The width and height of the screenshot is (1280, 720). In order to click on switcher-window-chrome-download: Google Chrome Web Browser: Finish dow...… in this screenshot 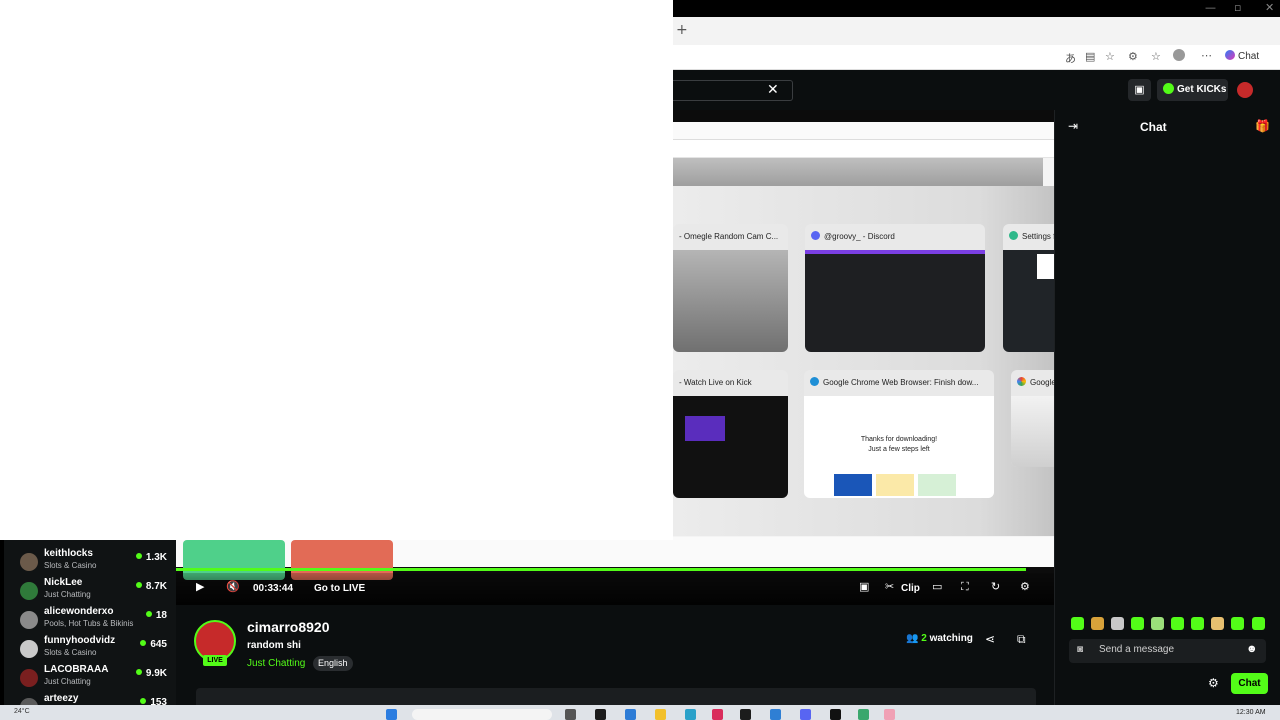, I will do `click(899, 434)`.